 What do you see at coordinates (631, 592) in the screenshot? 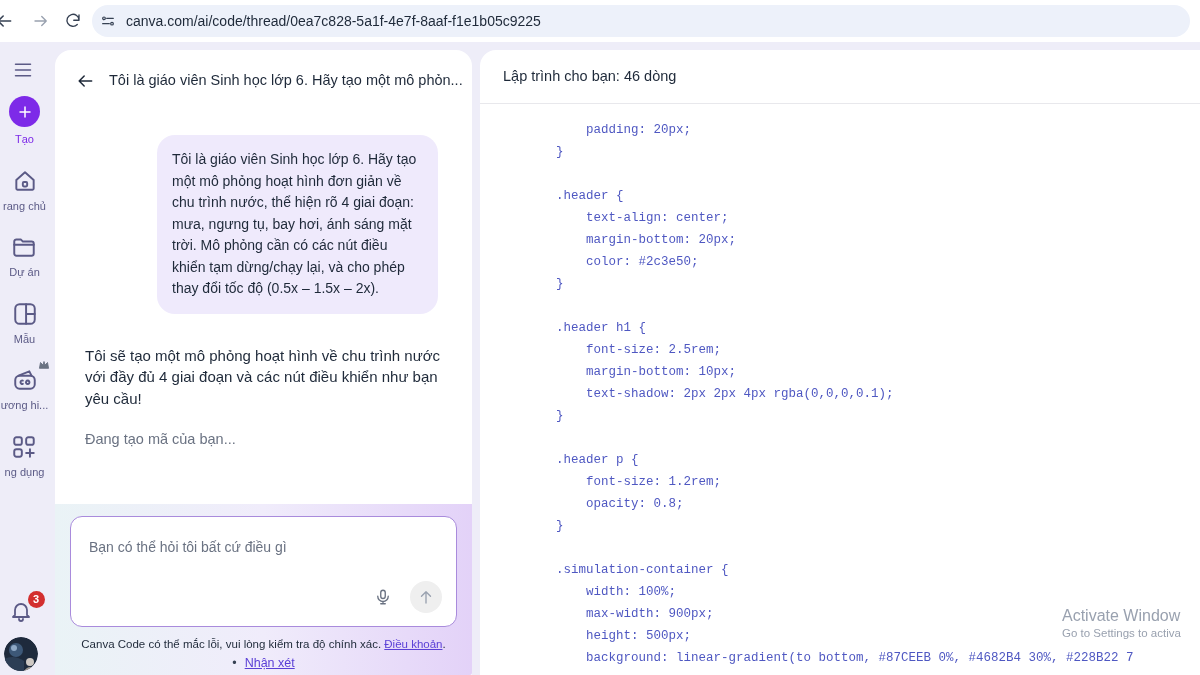
I see `code-line: width: 100%;` at bounding box center [631, 592].